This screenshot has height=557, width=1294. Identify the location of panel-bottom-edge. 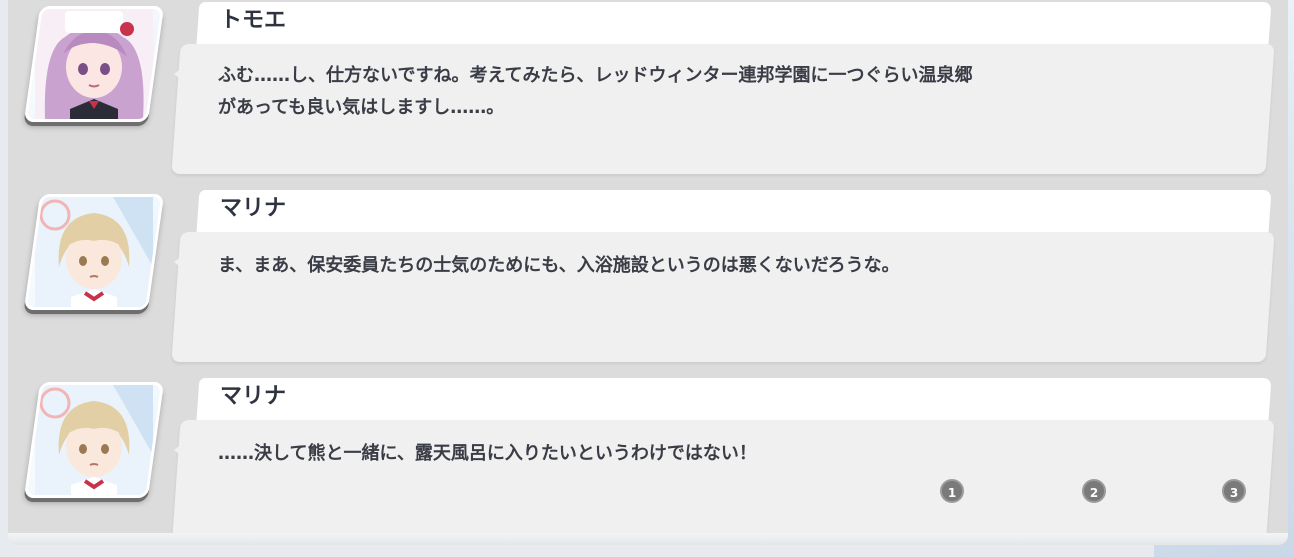
(648, 539).